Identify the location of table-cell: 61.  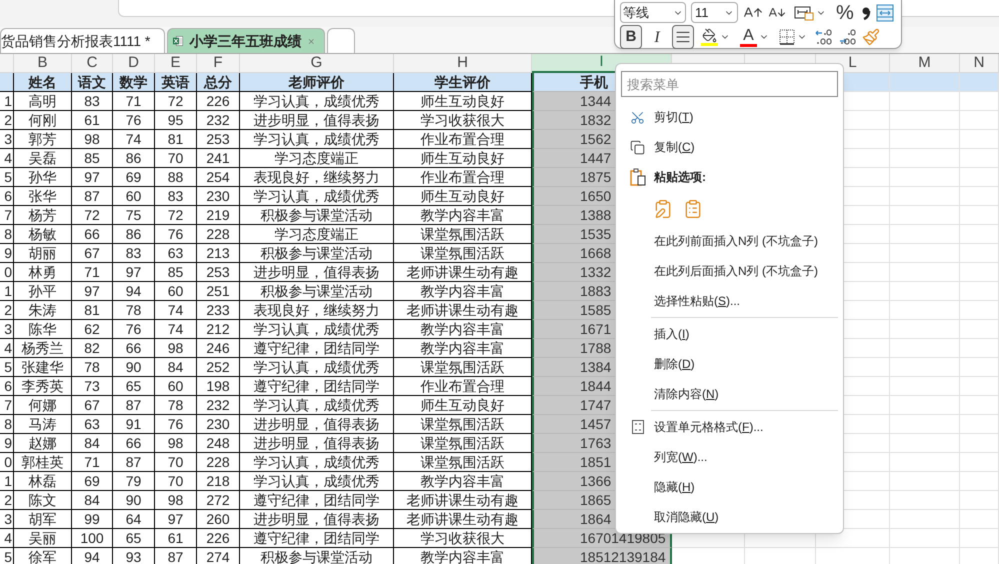
(176, 538).